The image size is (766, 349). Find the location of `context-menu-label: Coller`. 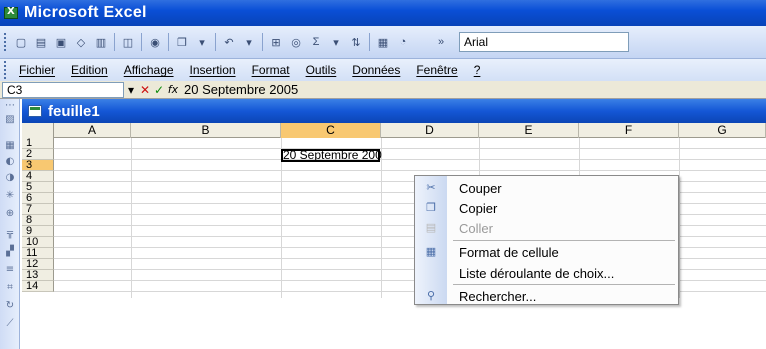

context-menu-label: Coller is located at coordinates (476, 228).